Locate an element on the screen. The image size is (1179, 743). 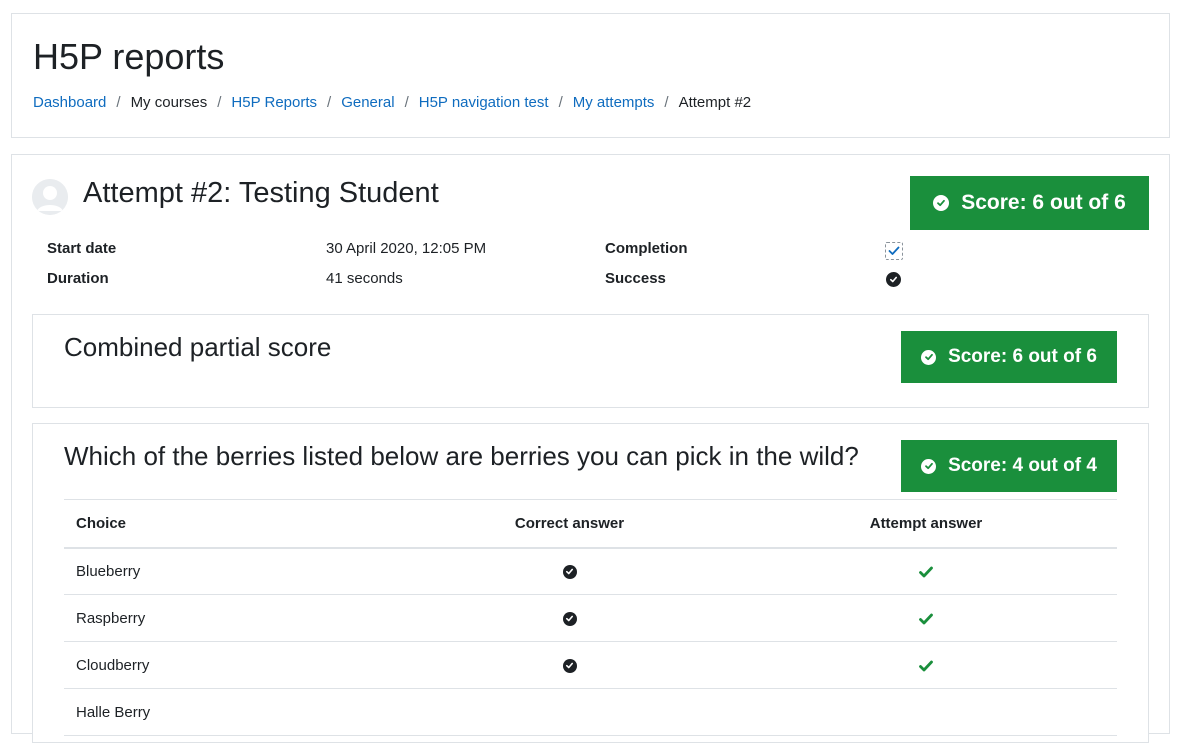
table-row: Cloudberry is located at coordinates (590, 665).